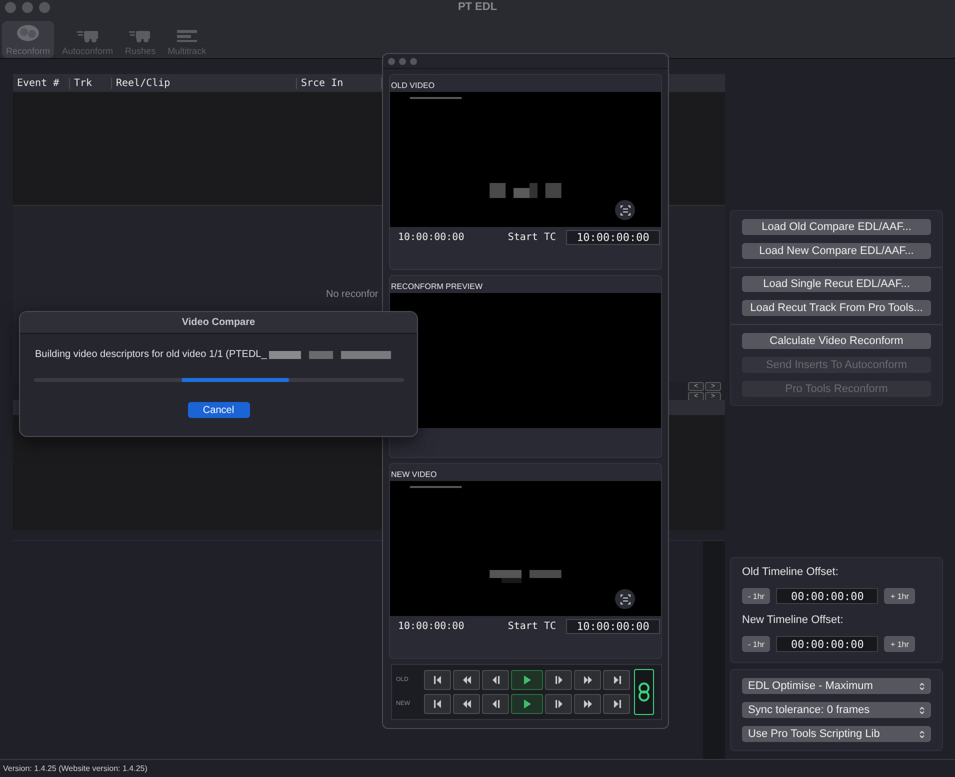 This screenshot has width=955, height=777. What do you see at coordinates (75, 768) in the screenshot?
I see `version-text: Version: 1.4.25 (Website version: 1.4.25)` at bounding box center [75, 768].